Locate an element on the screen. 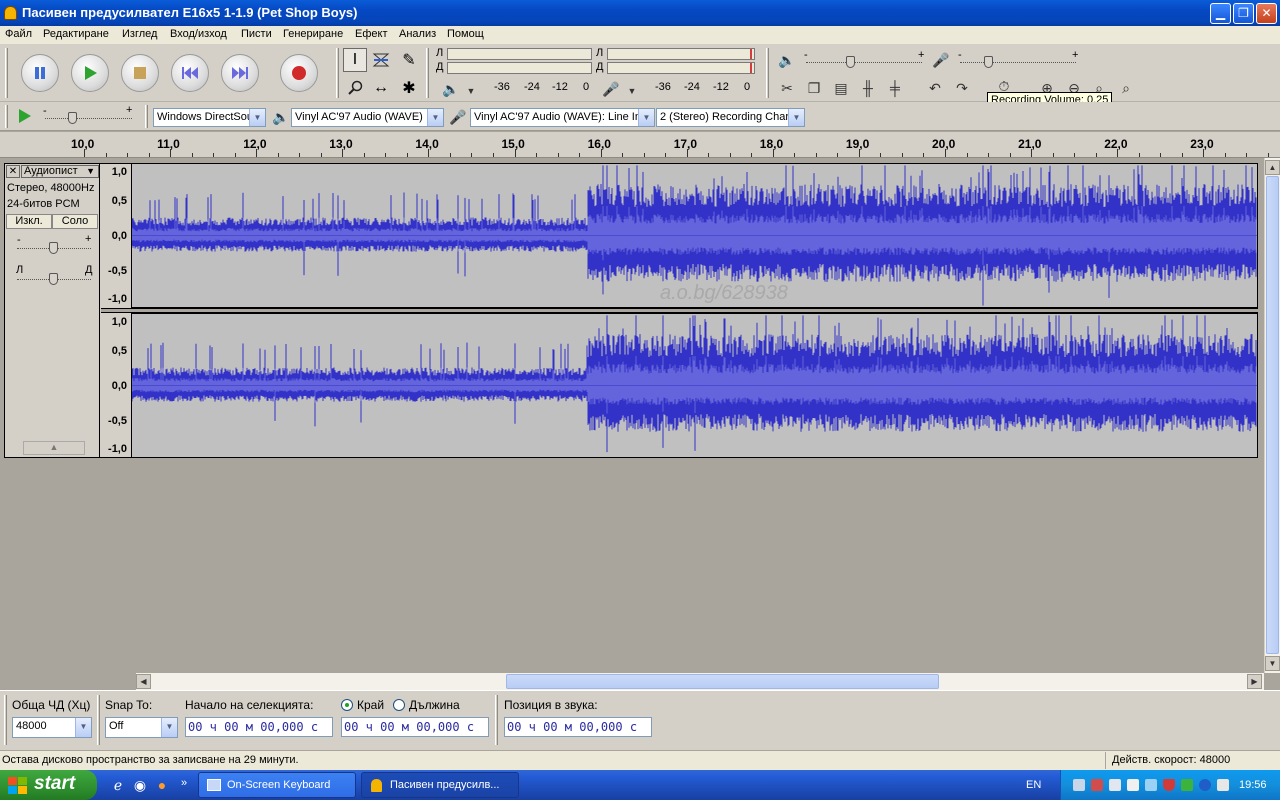 This screenshot has height=800, width=1280. start-button: start is located at coordinates (48, 785).